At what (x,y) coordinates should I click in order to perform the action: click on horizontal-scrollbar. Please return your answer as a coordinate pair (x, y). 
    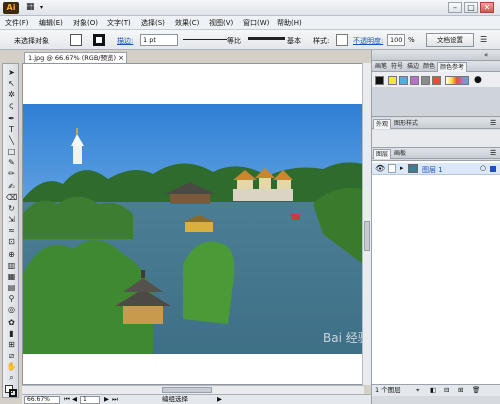
    Looking at the image, I should click on (193, 389).